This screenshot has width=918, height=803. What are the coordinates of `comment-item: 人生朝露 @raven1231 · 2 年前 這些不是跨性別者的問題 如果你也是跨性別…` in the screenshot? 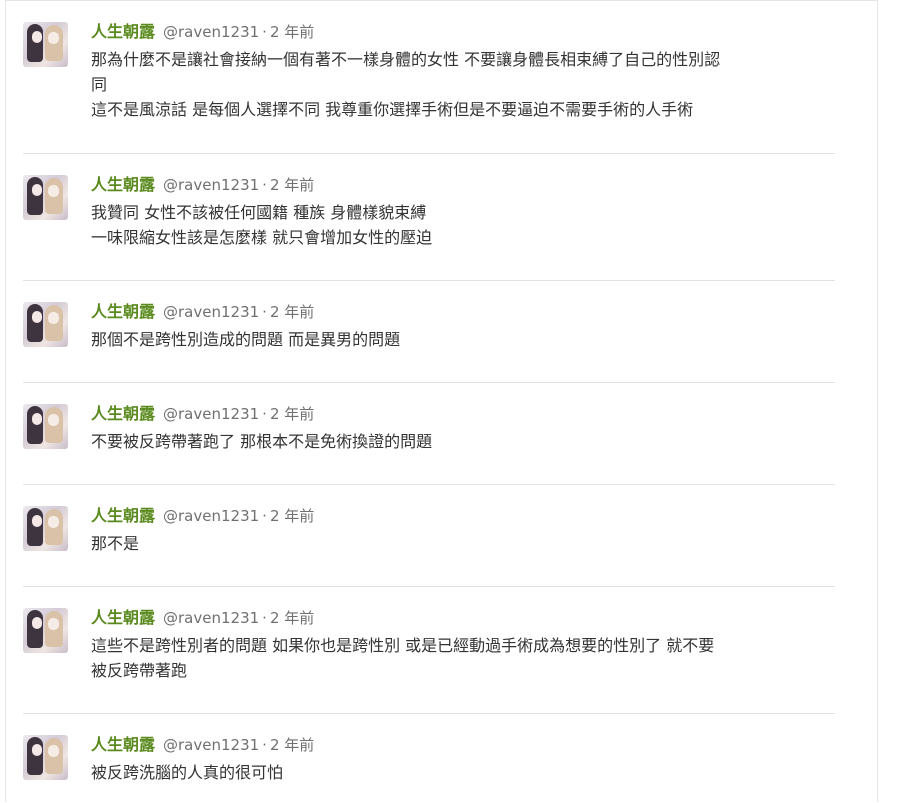 It's located at (429, 650).